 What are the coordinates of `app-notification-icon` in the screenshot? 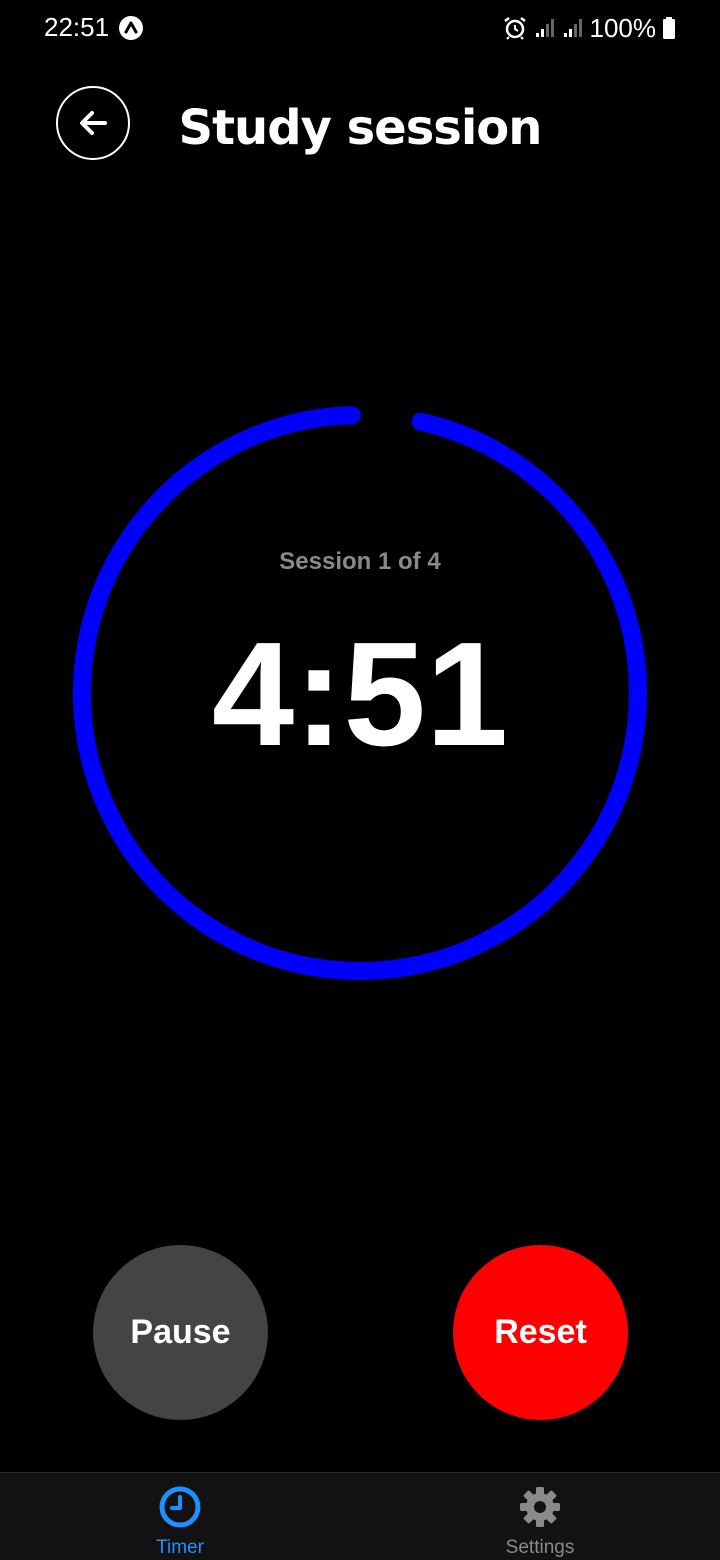 It's located at (131, 28).